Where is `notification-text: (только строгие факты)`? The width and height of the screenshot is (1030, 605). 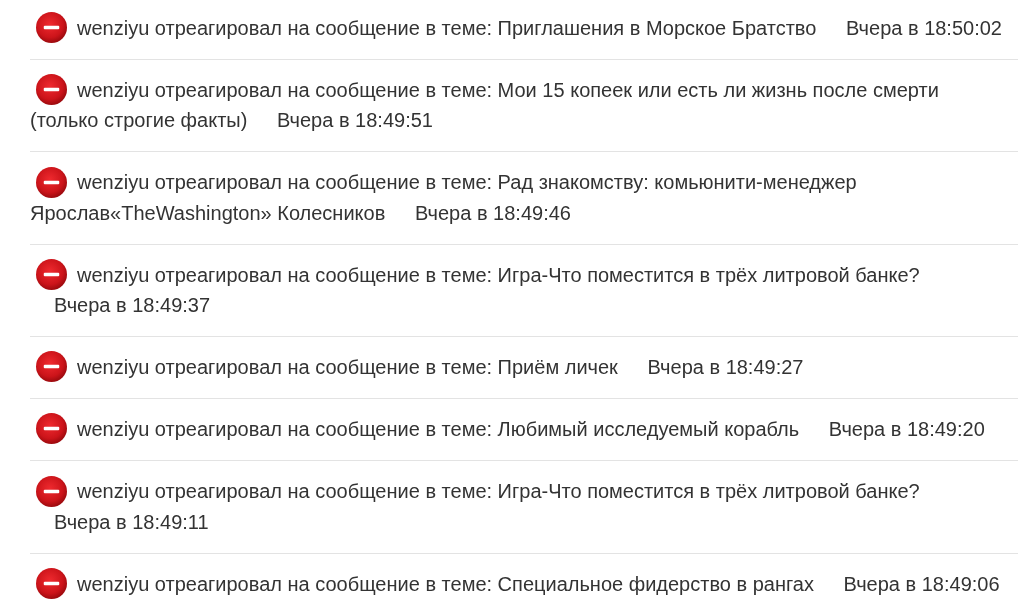
notification-text: (только строгие факты) is located at coordinates (139, 120).